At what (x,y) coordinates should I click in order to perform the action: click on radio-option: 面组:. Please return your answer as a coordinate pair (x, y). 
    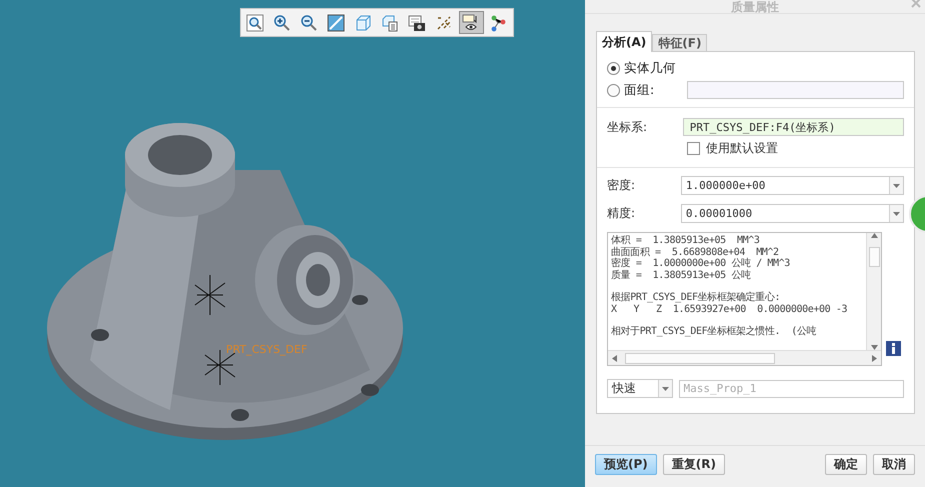
    Looking at the image, I should click on (644, 90).